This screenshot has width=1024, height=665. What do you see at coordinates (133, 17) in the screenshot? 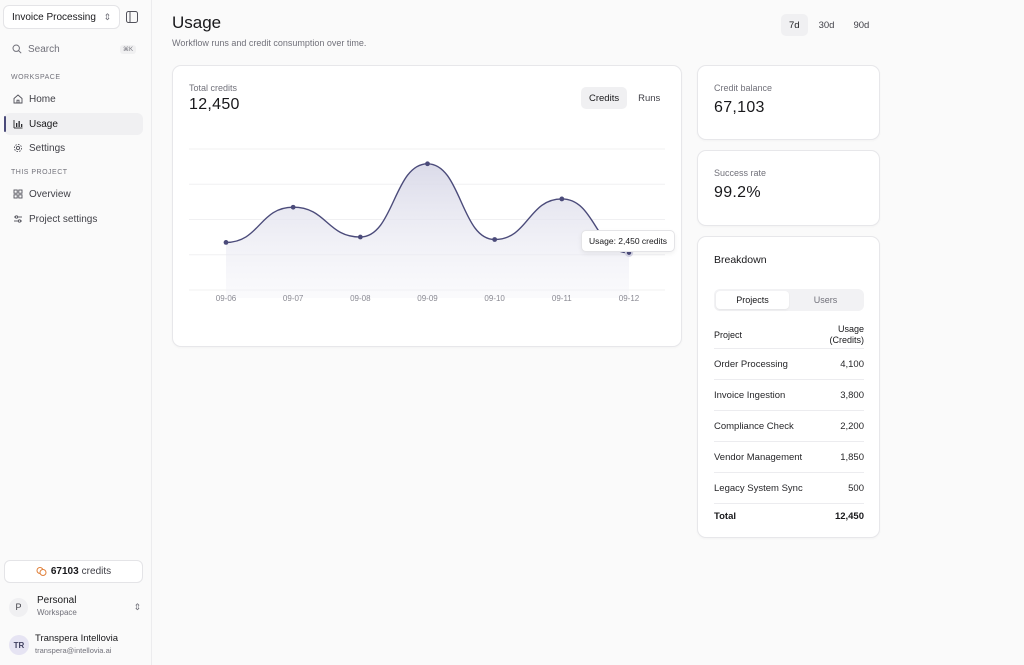
I see `sidebar-toggle-icon` at bounding box center [133, 17].